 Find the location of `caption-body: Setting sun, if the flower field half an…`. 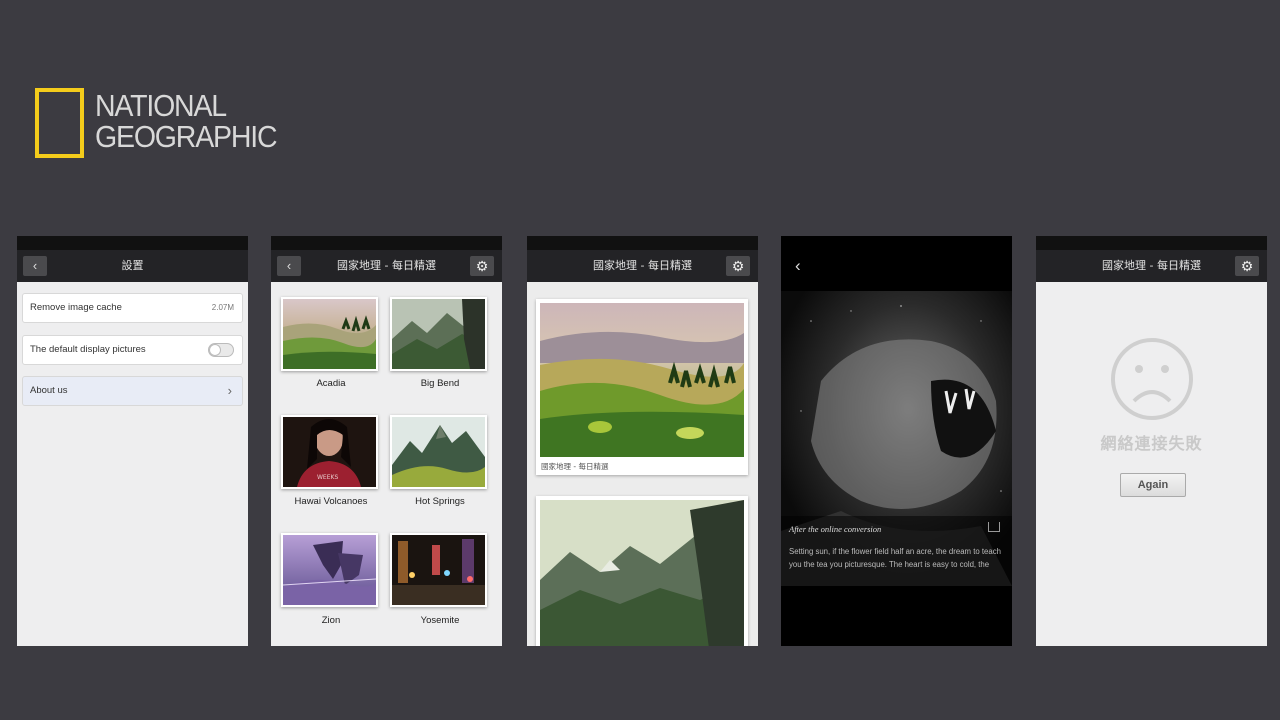

caption-body: Setting sun, if the flower field half an… is located at coordinates (895, 558).